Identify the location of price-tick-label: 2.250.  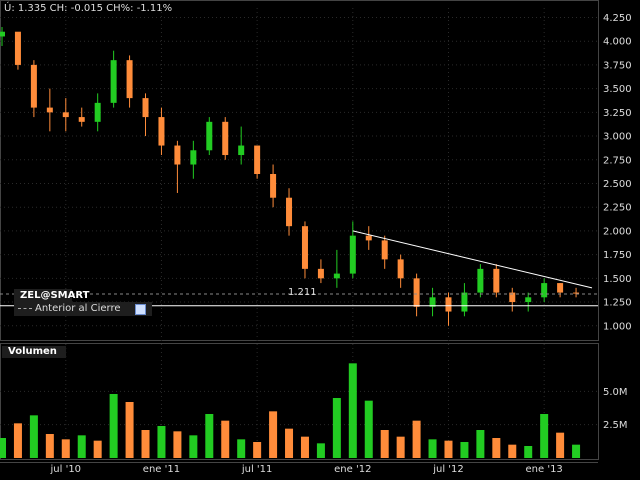
(617, 208).